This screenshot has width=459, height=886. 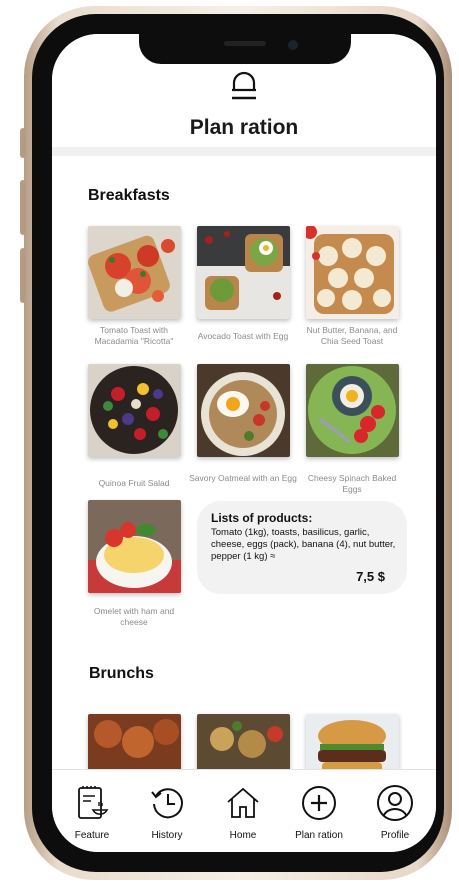 What do you see at coordinates (395, 803) in the screenshot?
I see `profile-icon` at bounding box center [395, 803].